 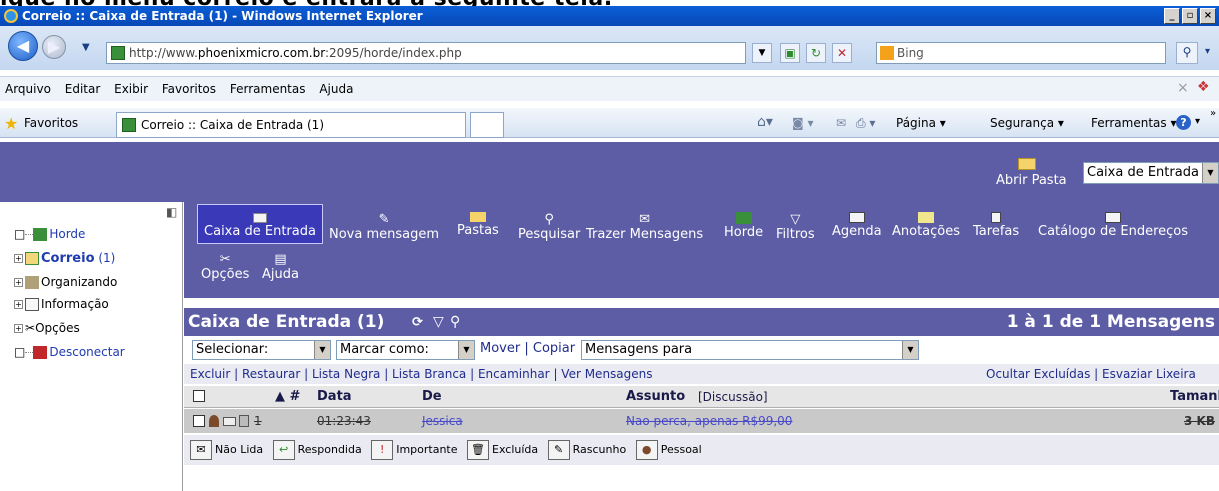 I want to click on action-delete: Excluir, so click(x=210, y=374).